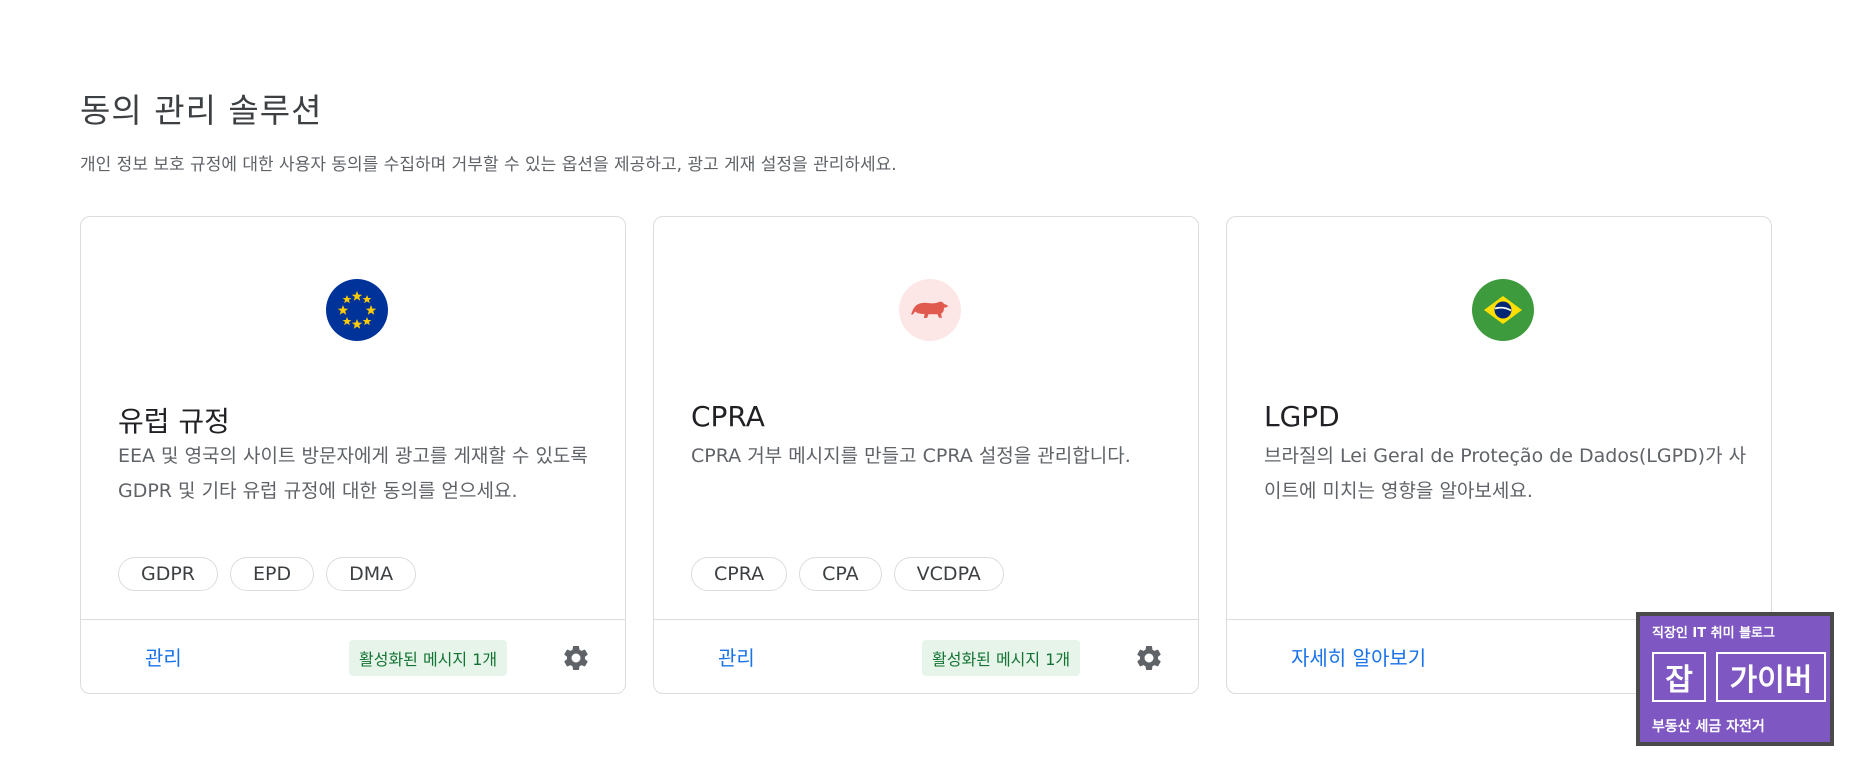  Describe the element at coordinates (1302, 416) in the screenshot. I see `card-title: LGPD` at that location.